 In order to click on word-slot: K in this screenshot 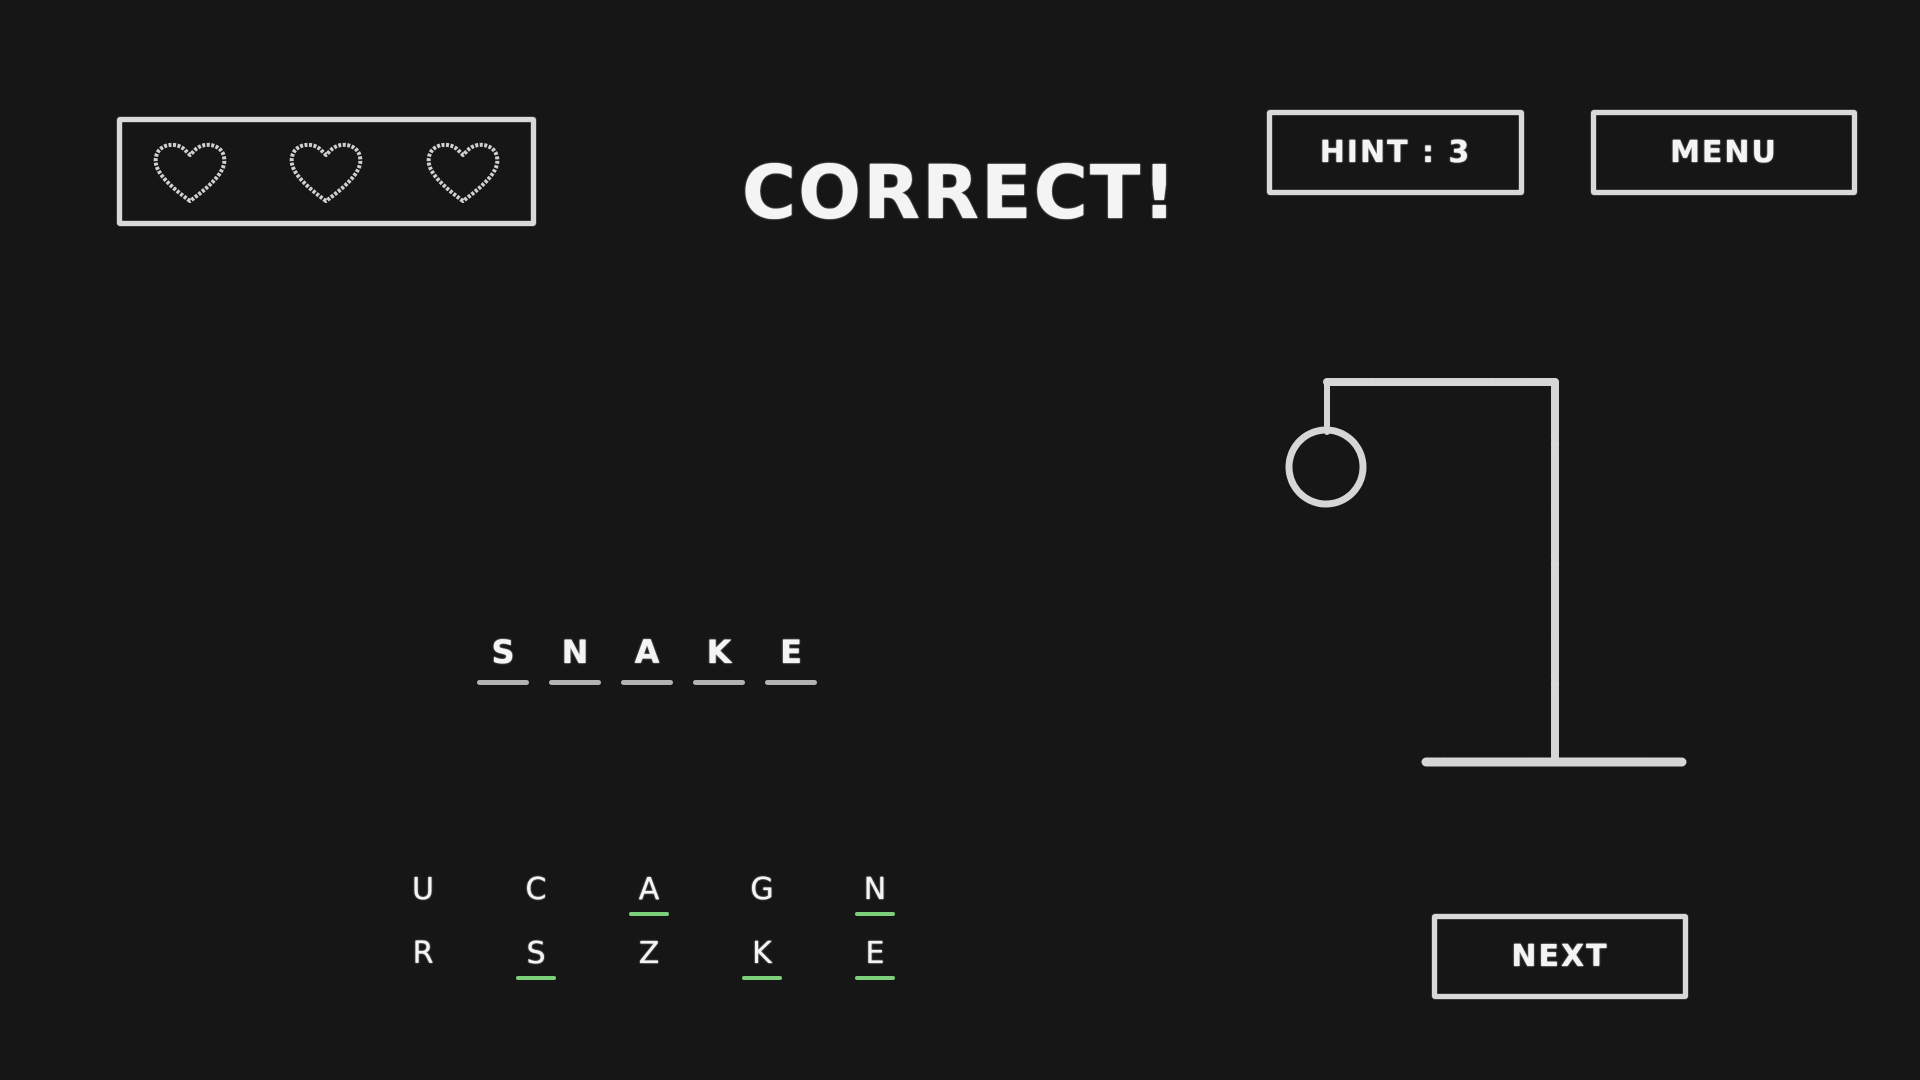, I will do `click(719, 657)`.